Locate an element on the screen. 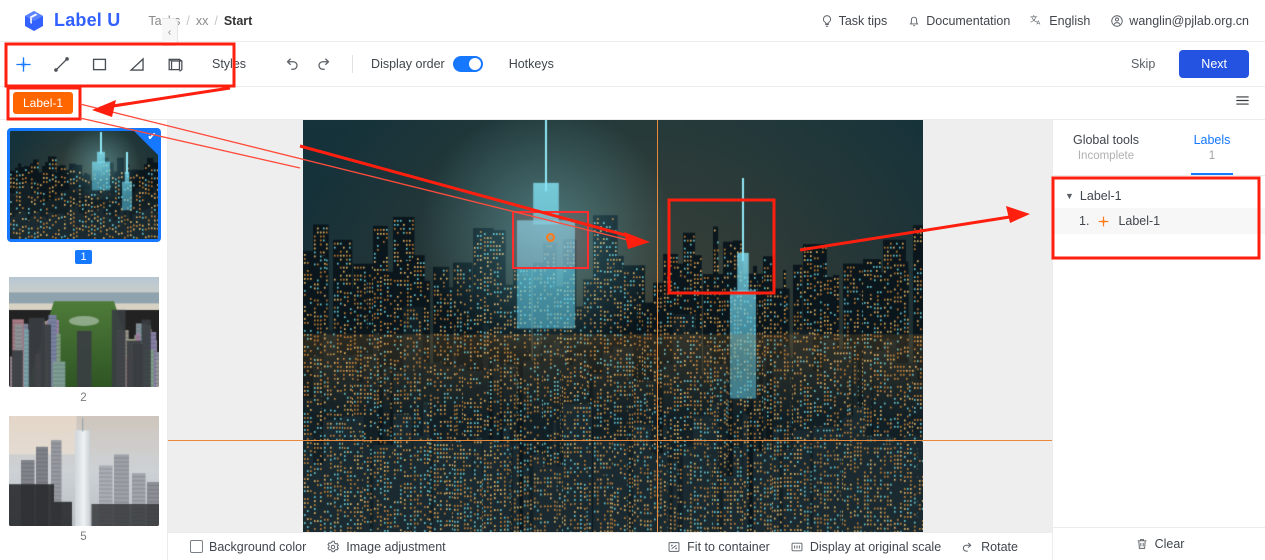  language-button: 文 A English is located at coordinates (1060, 21).